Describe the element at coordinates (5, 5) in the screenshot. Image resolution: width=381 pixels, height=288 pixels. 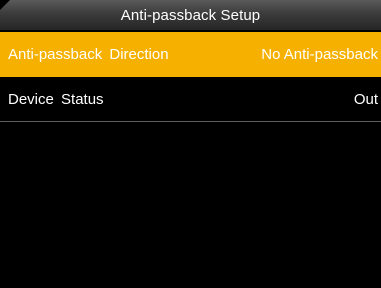
I see `title-corner-notch` at that location.